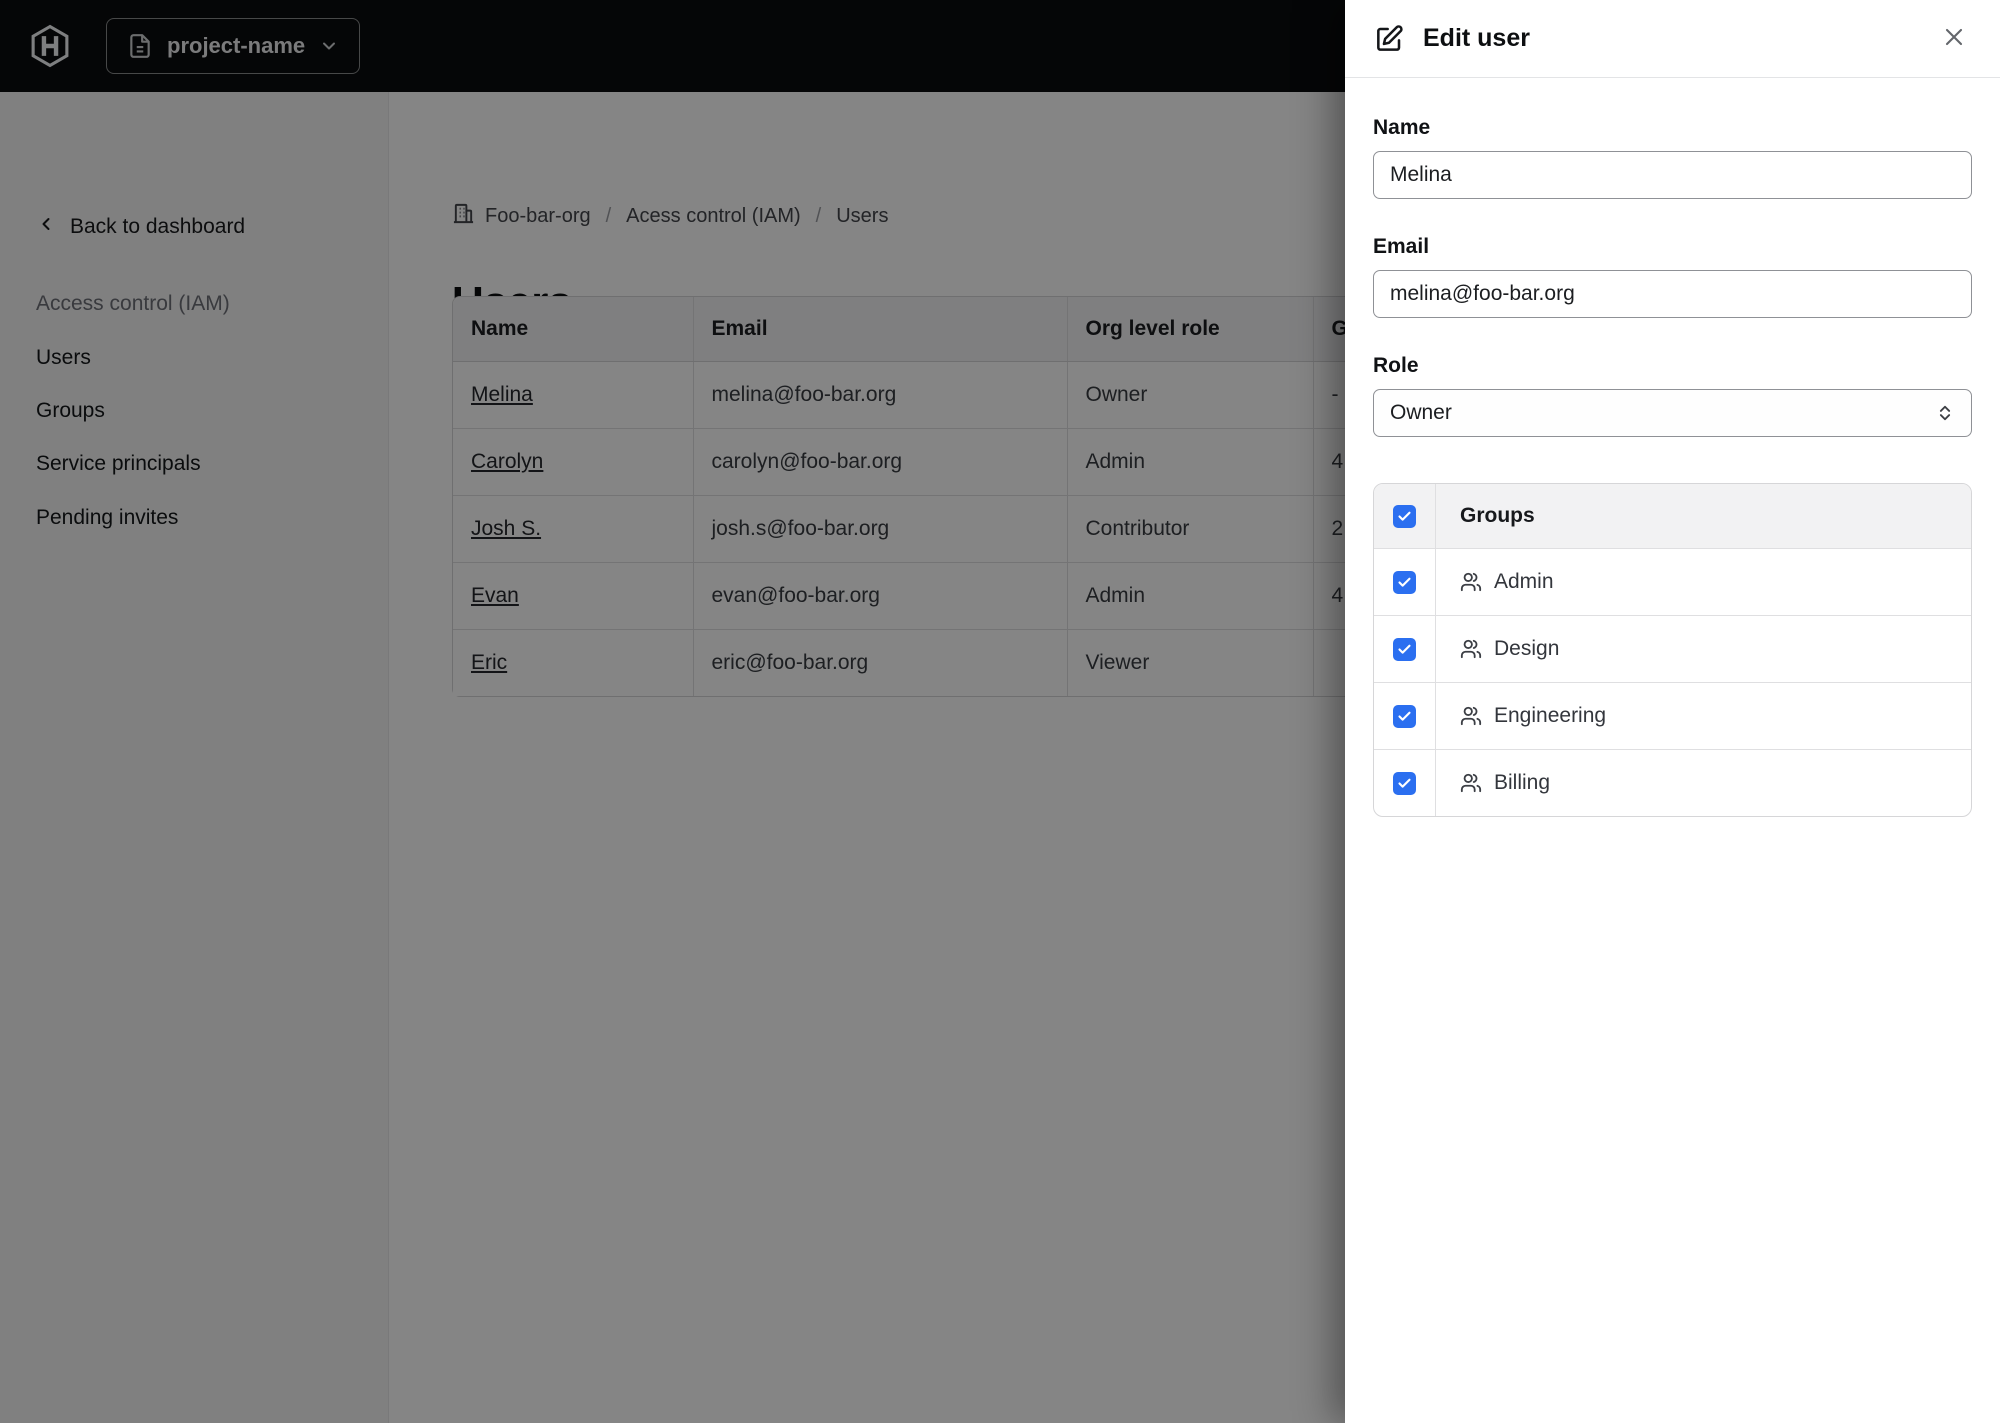  What do you see at coordinates (1404, 716) in the screenshot?
I see `group-checkbox-engineering` at bounding box center [1404, 716].